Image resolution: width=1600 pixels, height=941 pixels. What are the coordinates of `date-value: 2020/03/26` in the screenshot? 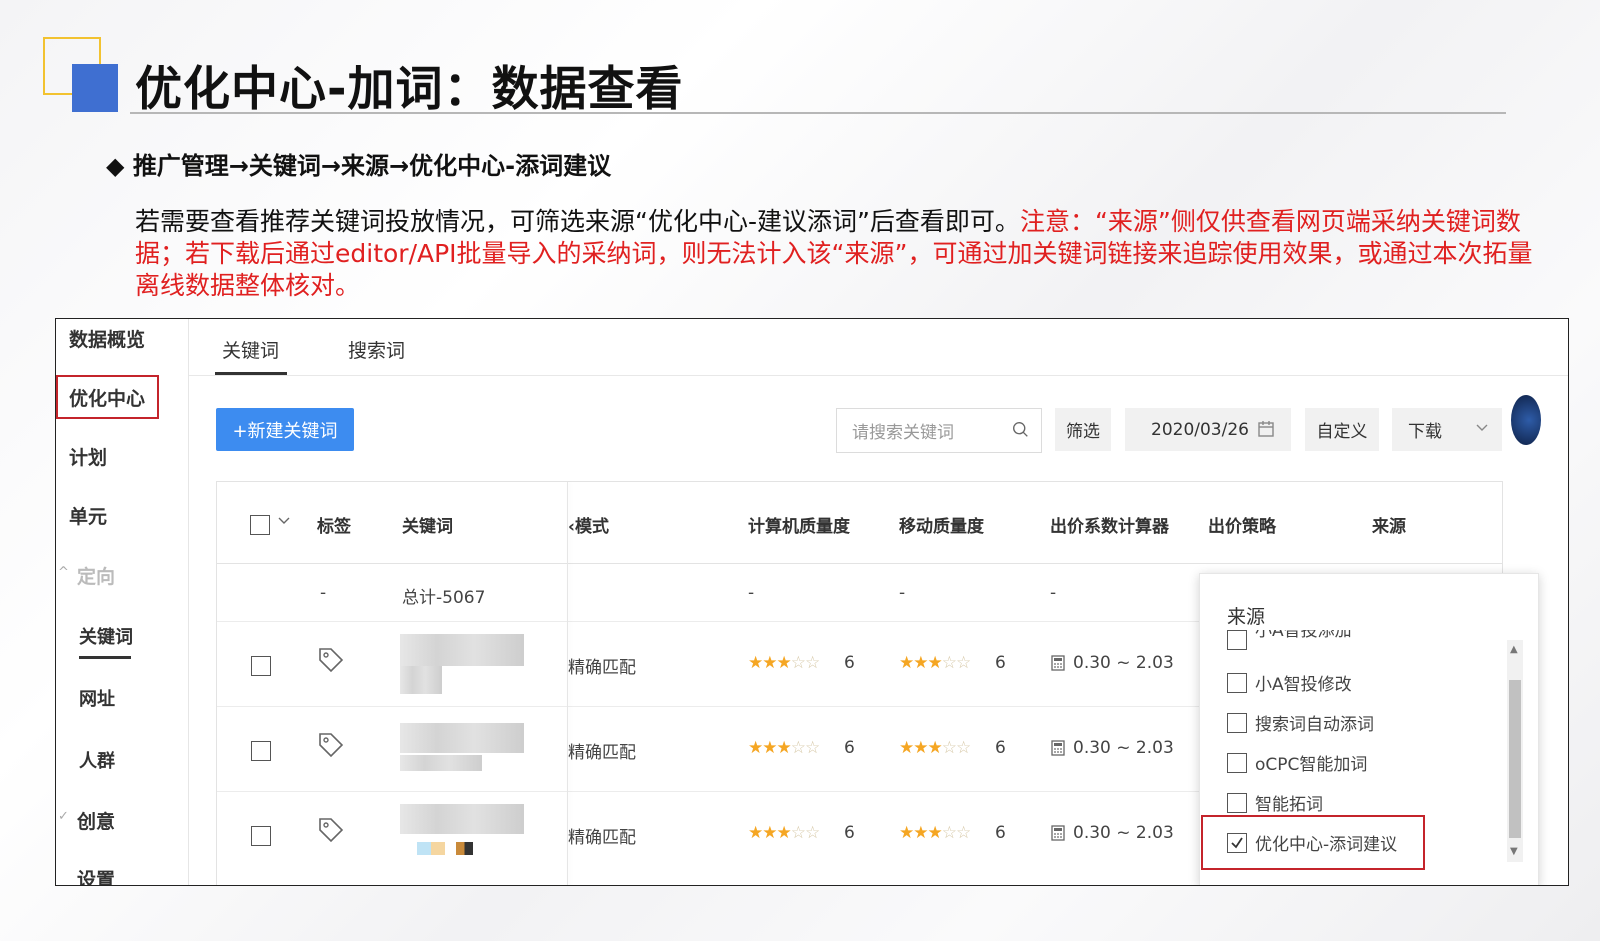 It's located at (1200, 429).